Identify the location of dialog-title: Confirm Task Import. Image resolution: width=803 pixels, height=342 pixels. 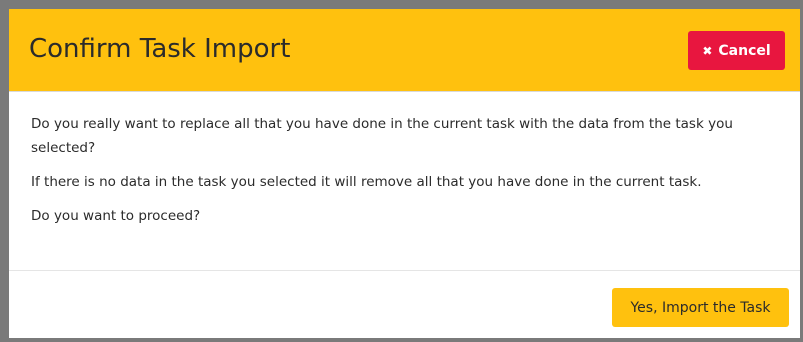
(160, 49).